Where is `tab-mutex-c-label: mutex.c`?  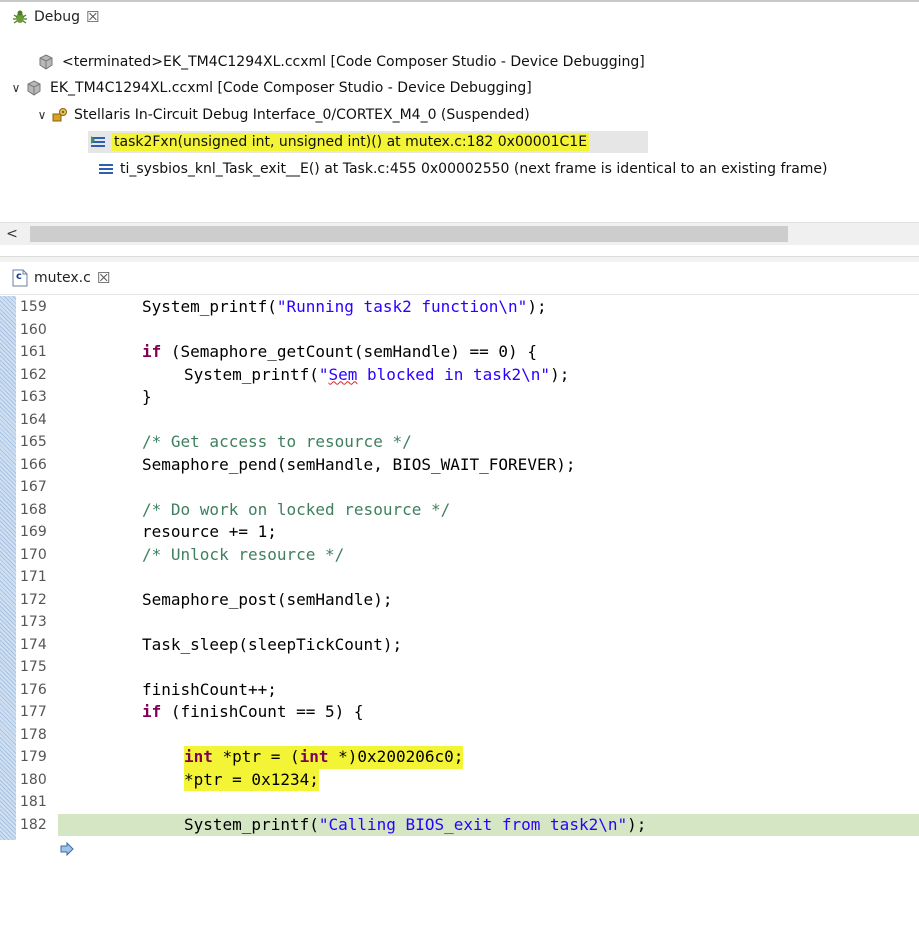 tab-mutex-c-label: mutex.c is located at coordinates (62, 278).